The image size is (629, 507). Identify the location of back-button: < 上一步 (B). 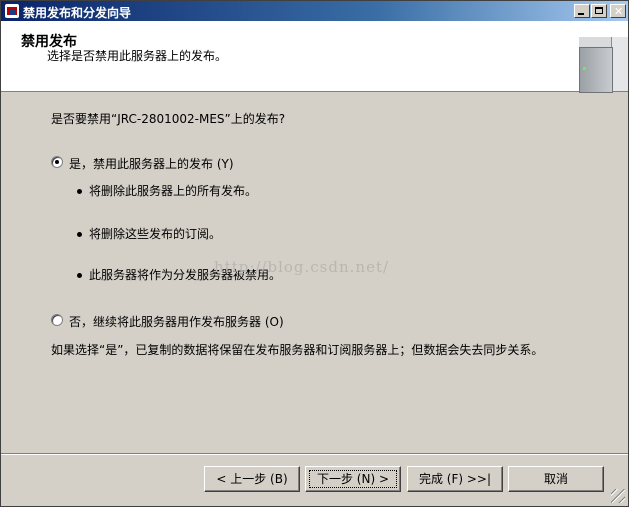
(252, 479).